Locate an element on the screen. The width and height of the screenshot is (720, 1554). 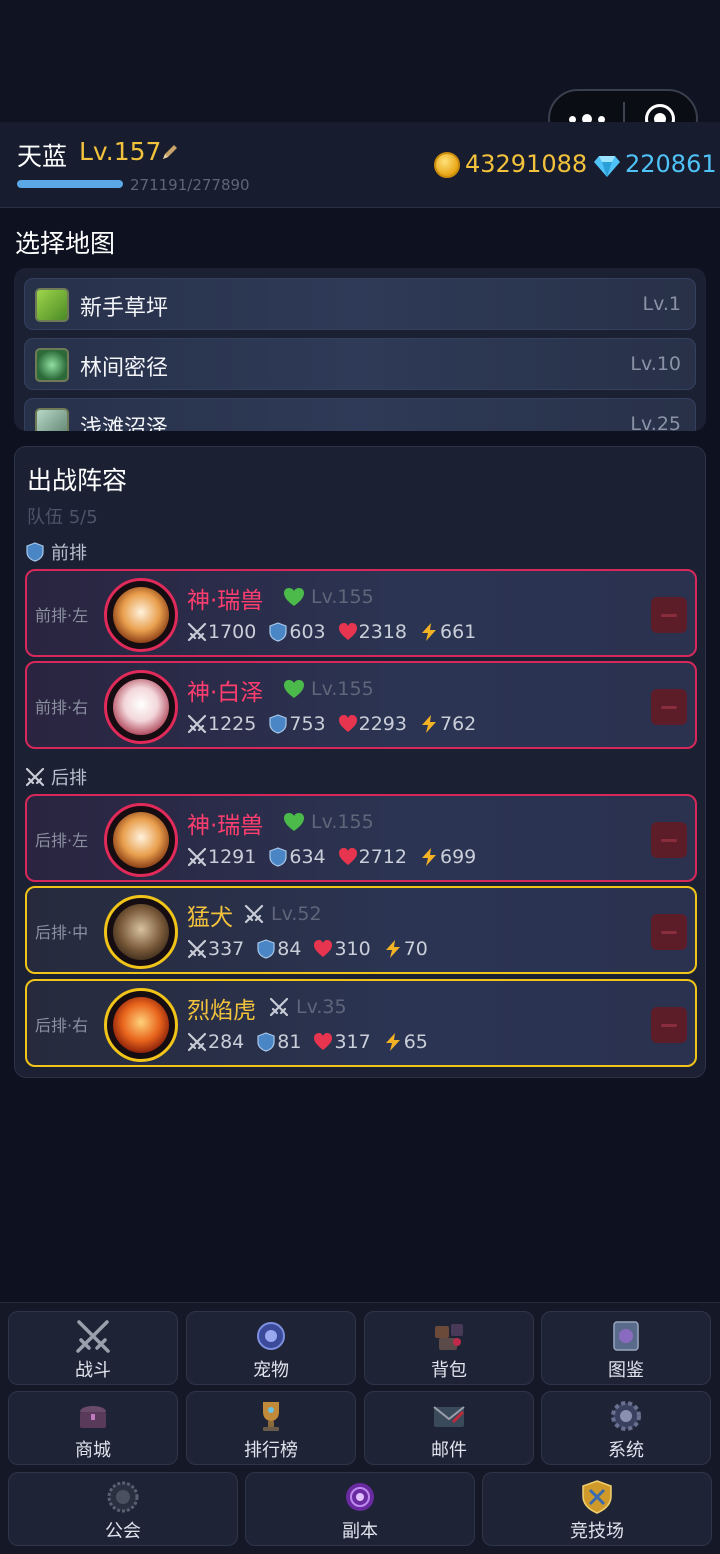
speed-stat: 70 is located at coordinates (405, 949).